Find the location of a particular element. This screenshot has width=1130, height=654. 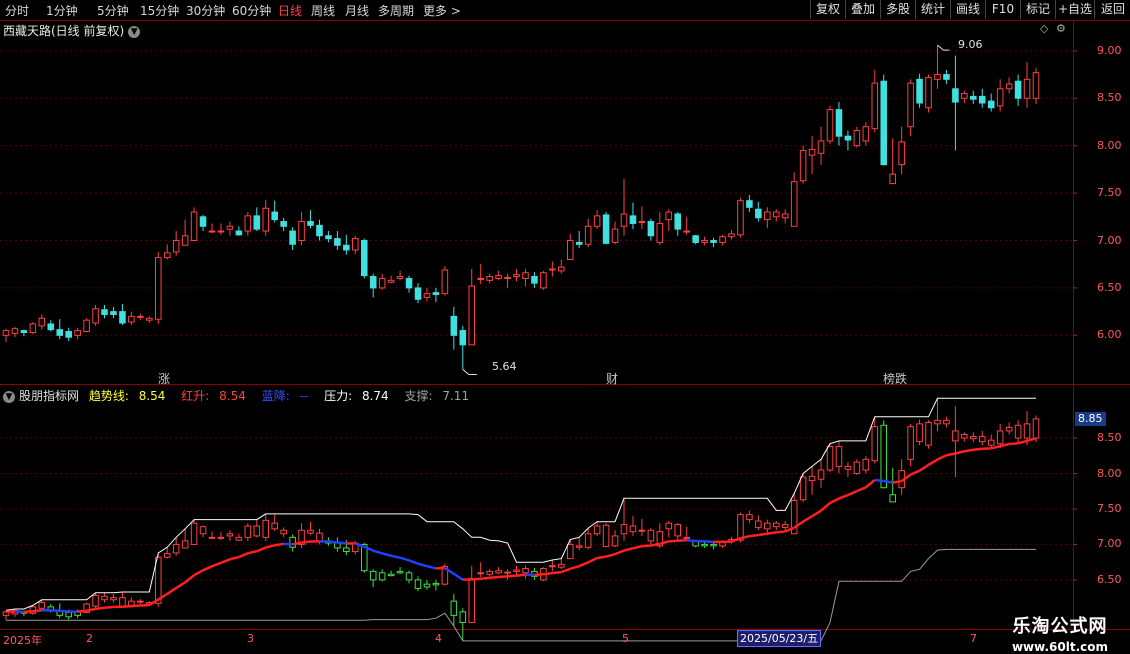

event-cai: 财 is located at coordinates (612, 378).